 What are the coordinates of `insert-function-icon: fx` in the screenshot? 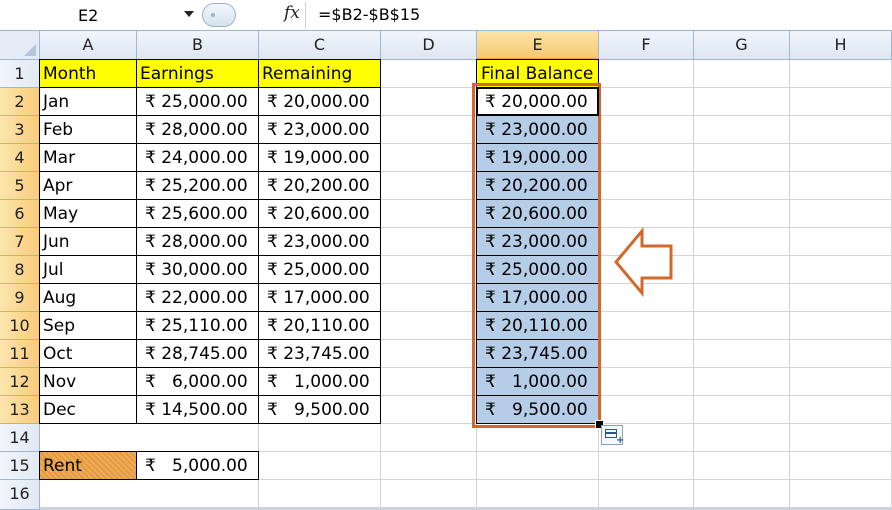 It's located at (292, 13).